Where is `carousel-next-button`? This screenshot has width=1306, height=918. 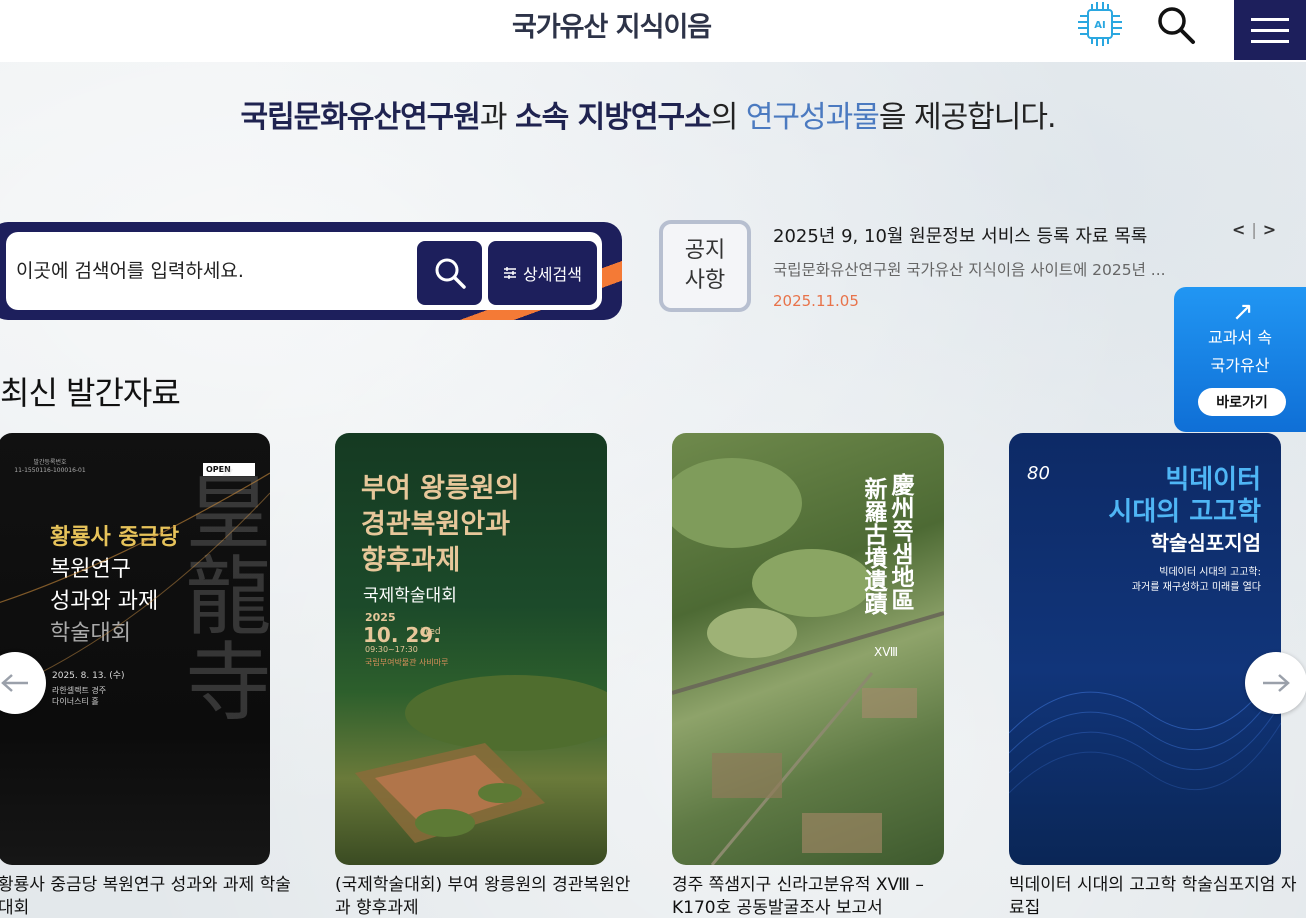
carousel-next-button is located at coordinates (1275, 683).